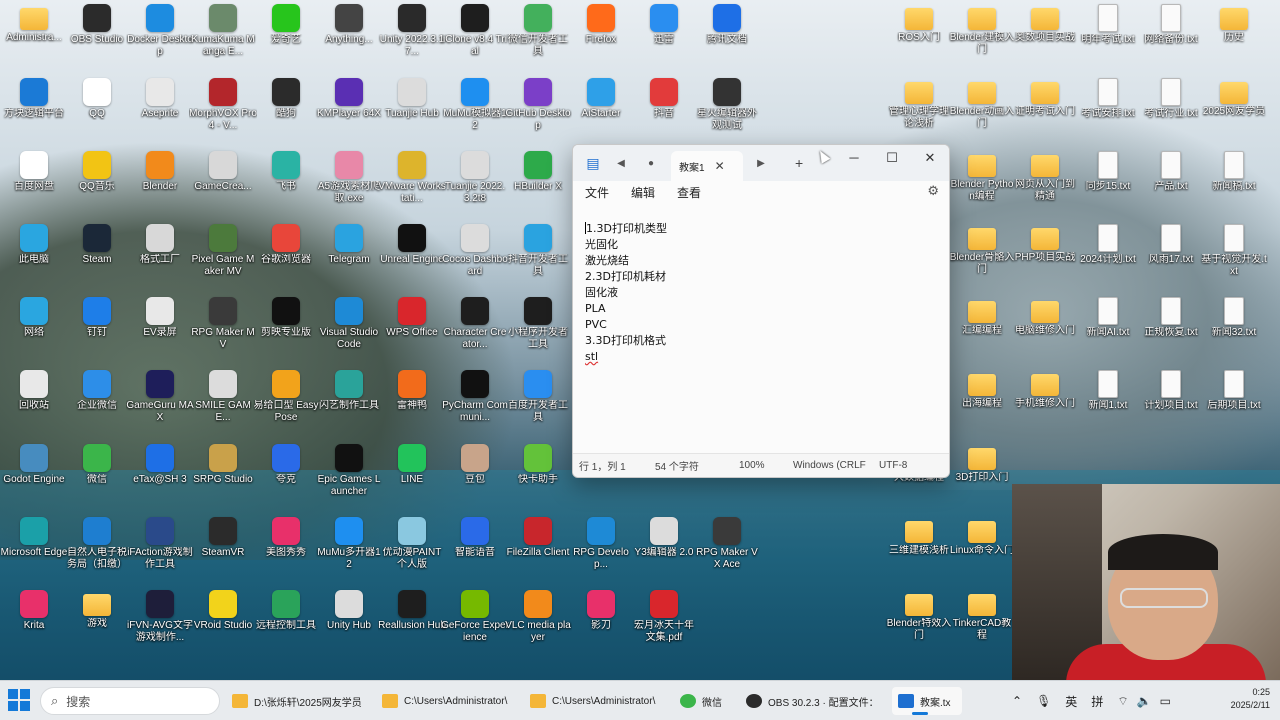 The height and width of the screenshot is (720, 1280). I want to click on tab-close-icon: ✕, so click(720, 166).